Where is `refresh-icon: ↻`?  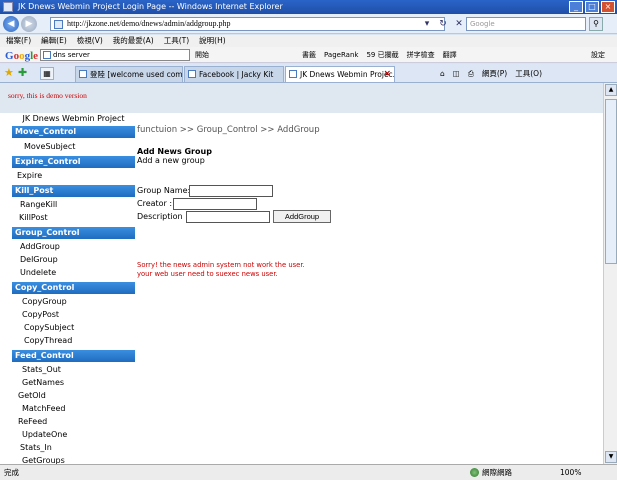 refresh-icon: ↻ is located at coordinates (443, 24).